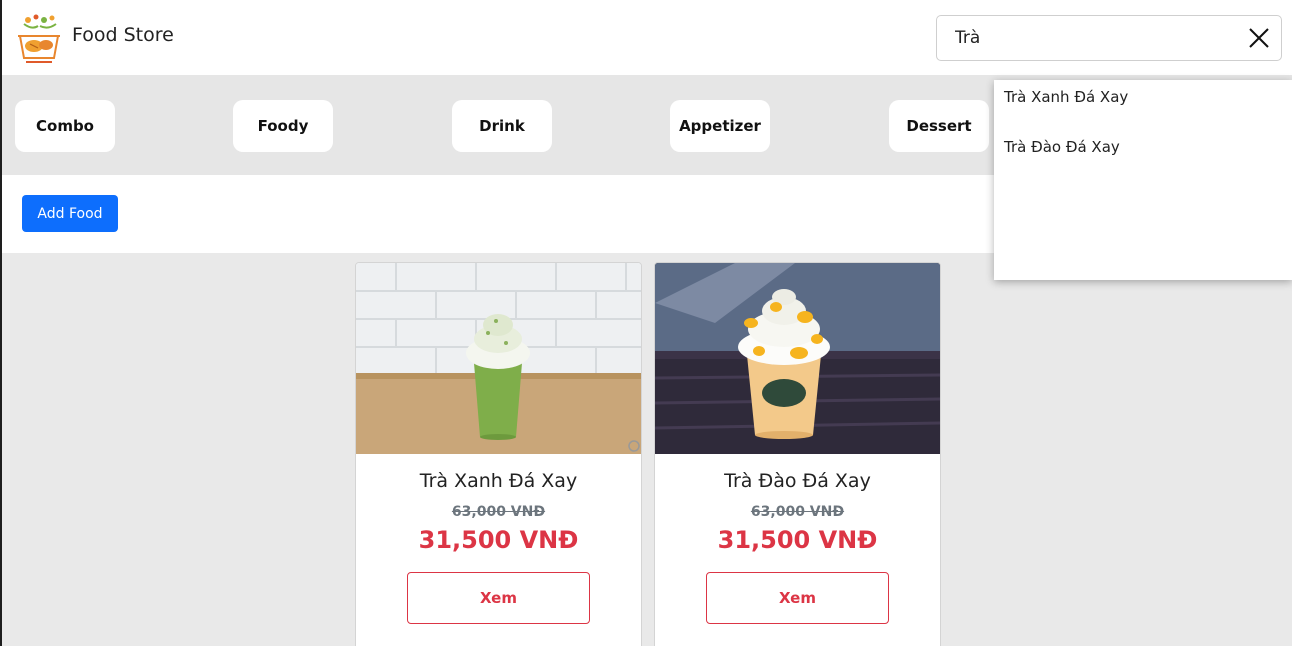  What do you see at coordinates (797, 481) in the screenshot?
I see `product-name: Trà Đào Đá Xay` at bounding box center [797, 481].